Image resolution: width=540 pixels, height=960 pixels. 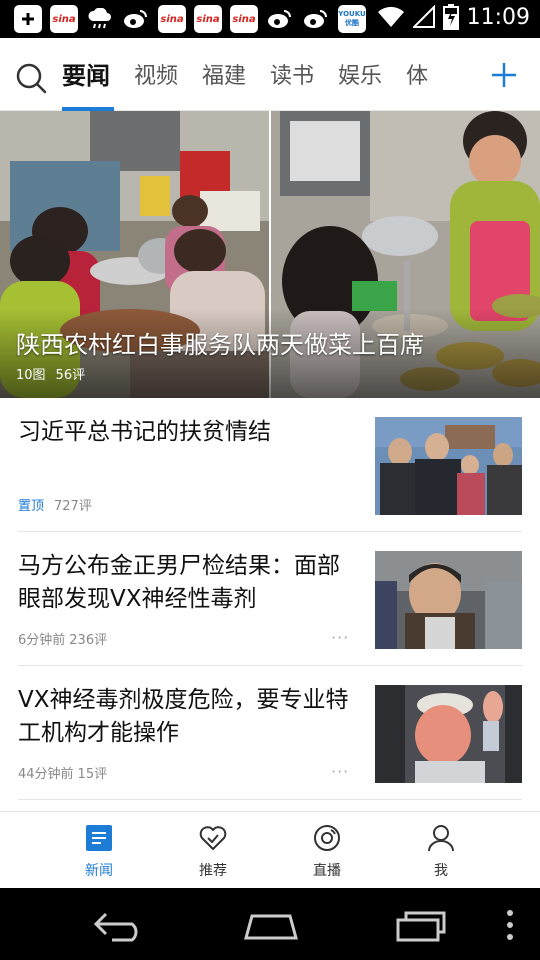 What do you see at coordinates (224, 74) in the screenshot?
I see `tab-fujian: 福建` at bounding box center [224, 74].